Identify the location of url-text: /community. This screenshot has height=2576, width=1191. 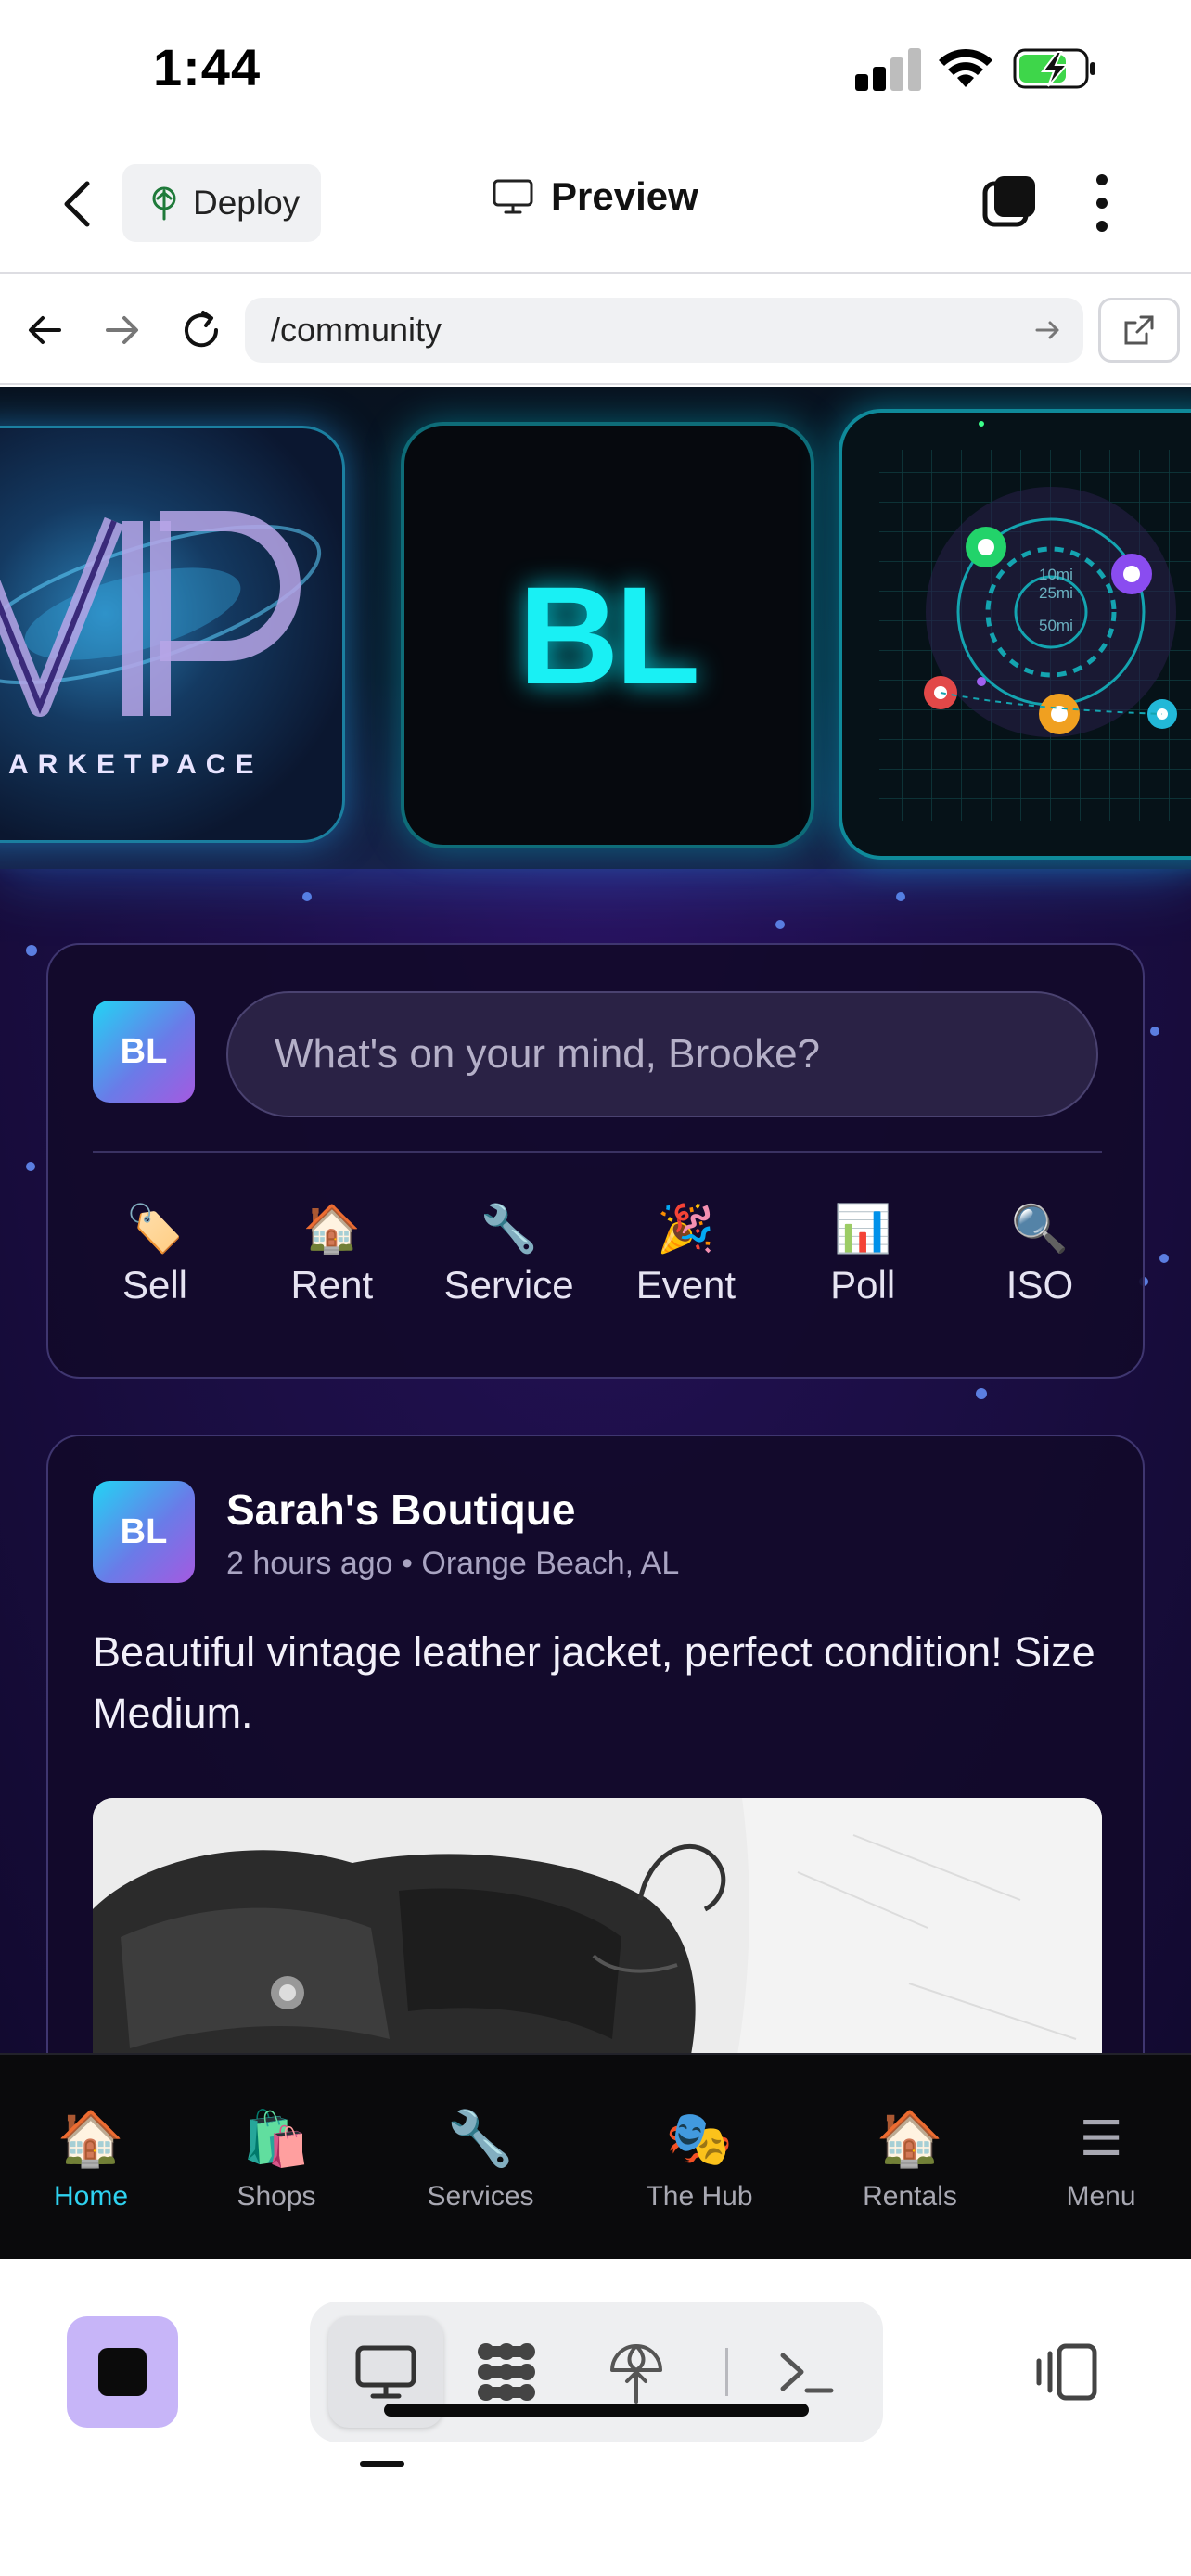
(356, 330).